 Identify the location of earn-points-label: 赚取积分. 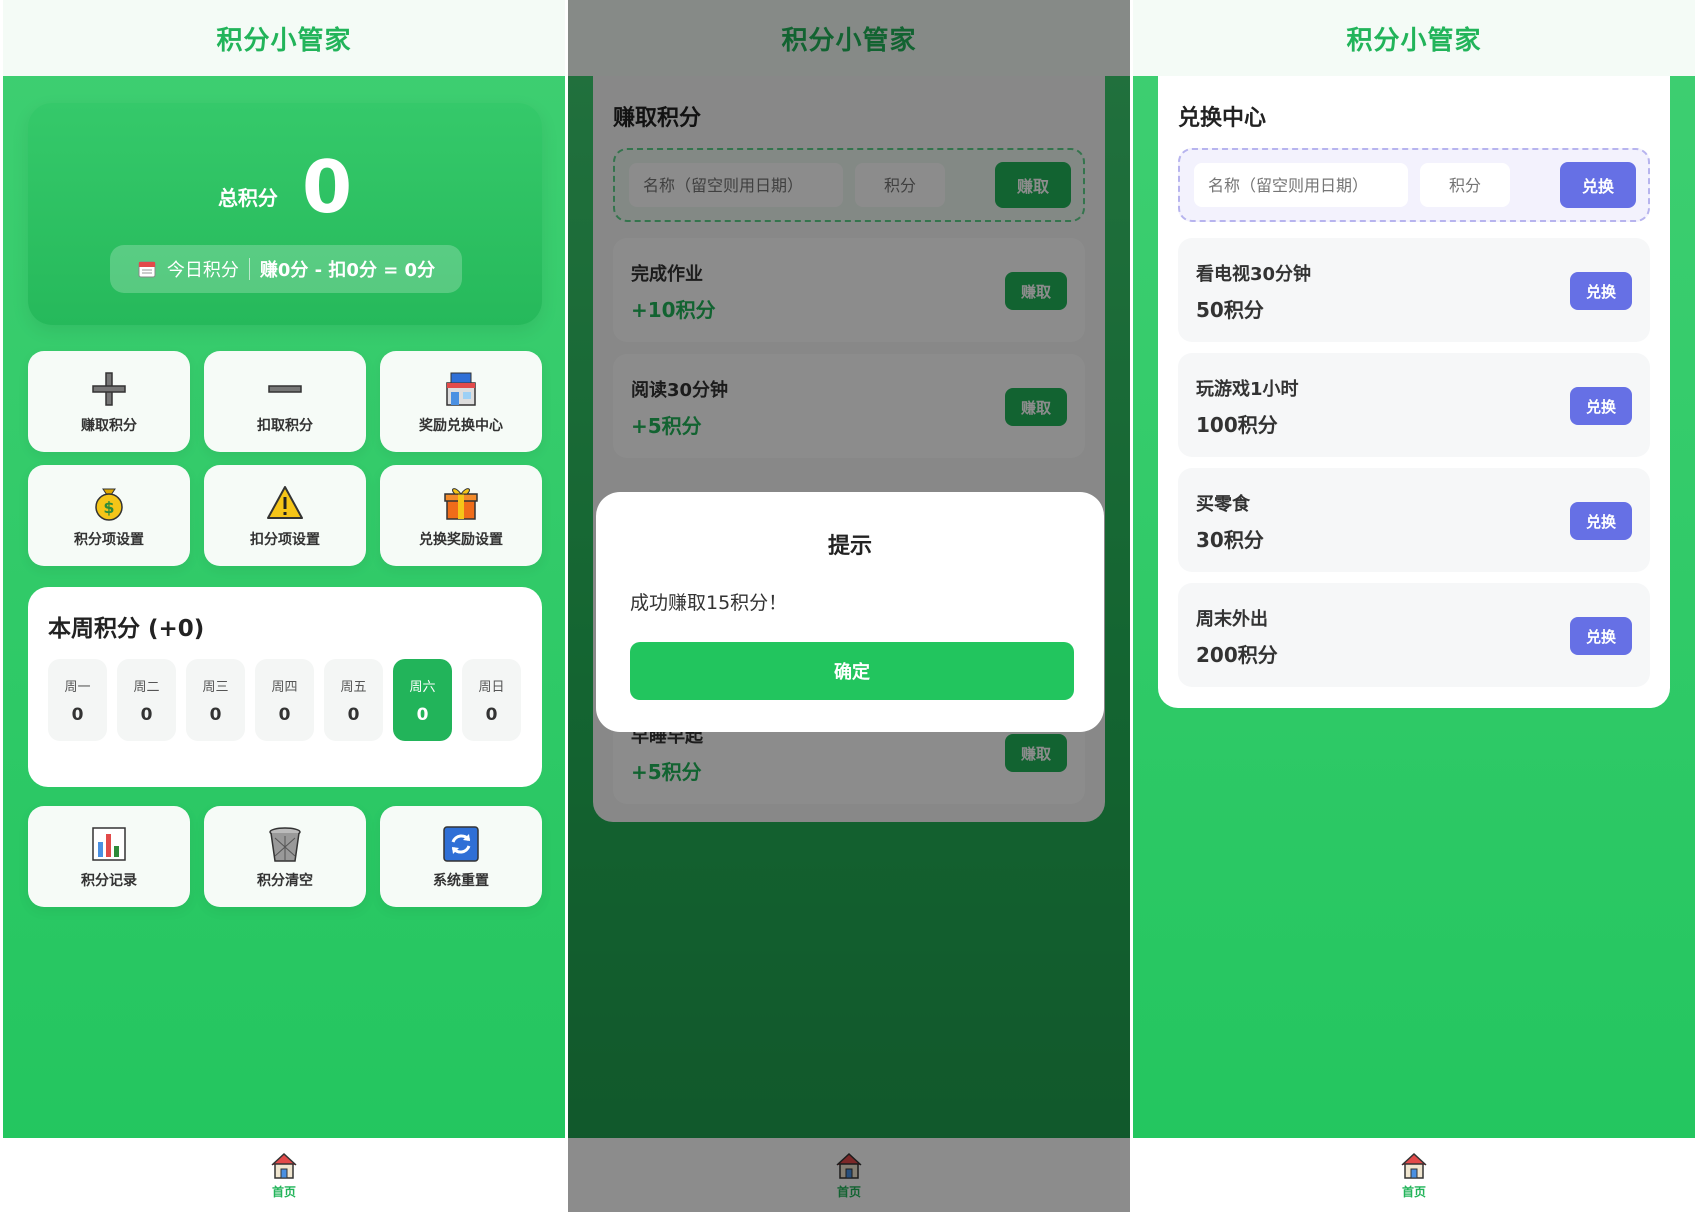
(109, 425).